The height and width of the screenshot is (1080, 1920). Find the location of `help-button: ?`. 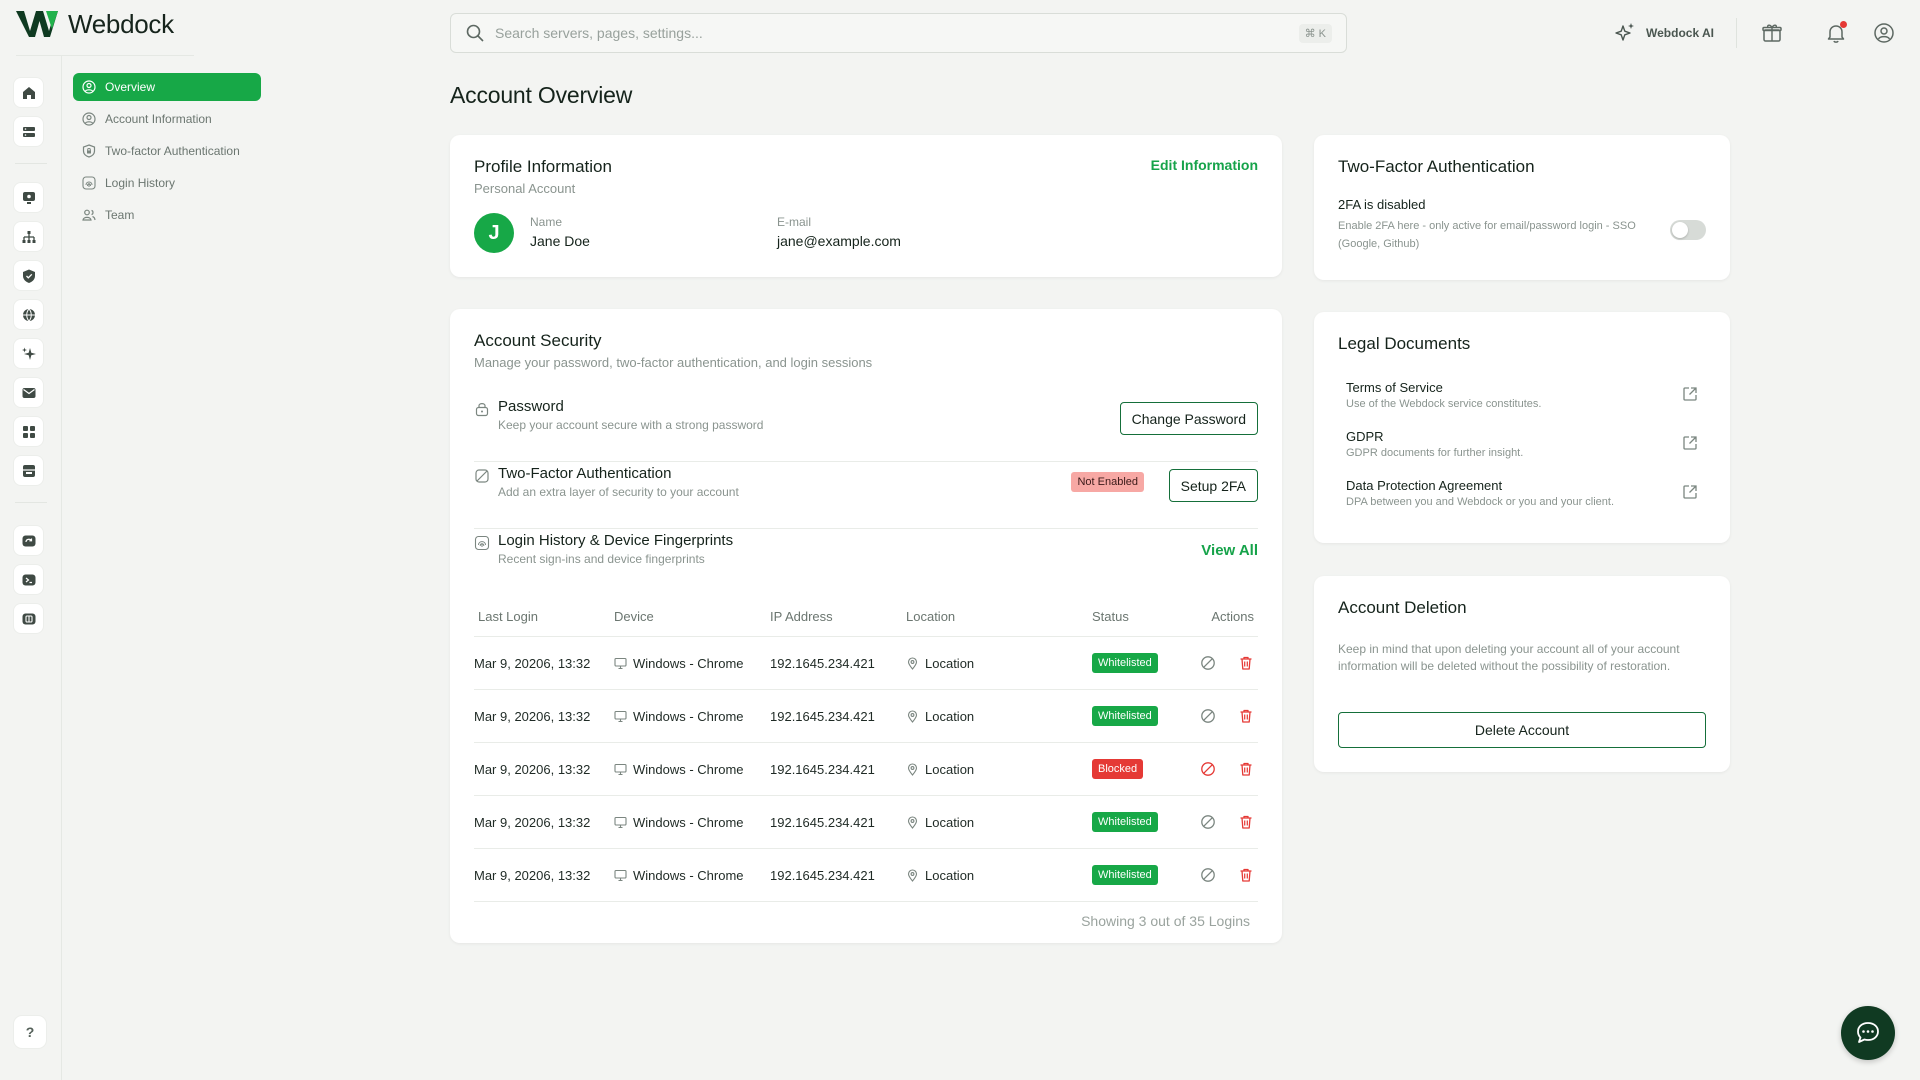

help-button: ? is located at coordinates (30, 1032).